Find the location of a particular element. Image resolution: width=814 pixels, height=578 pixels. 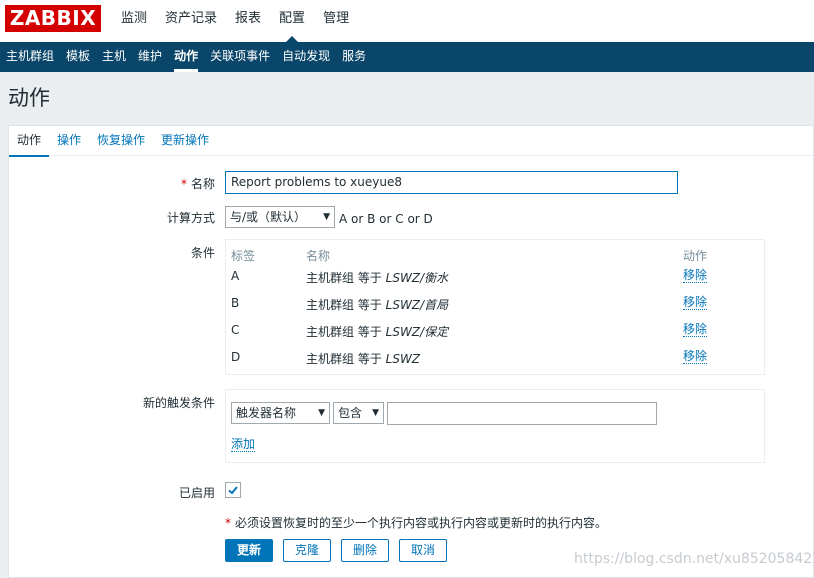

sub-menu-services: 服务 is located at coordinates (354, 57).